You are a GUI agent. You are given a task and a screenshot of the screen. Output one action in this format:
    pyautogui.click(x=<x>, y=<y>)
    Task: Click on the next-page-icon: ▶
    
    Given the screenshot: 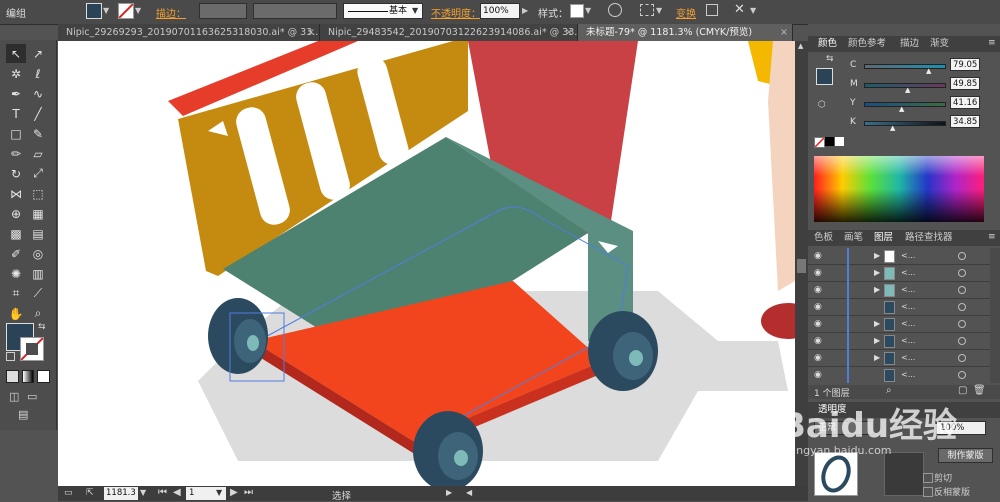 What is the action you would take?
    pyautogui.click(x=234, y=492)
    